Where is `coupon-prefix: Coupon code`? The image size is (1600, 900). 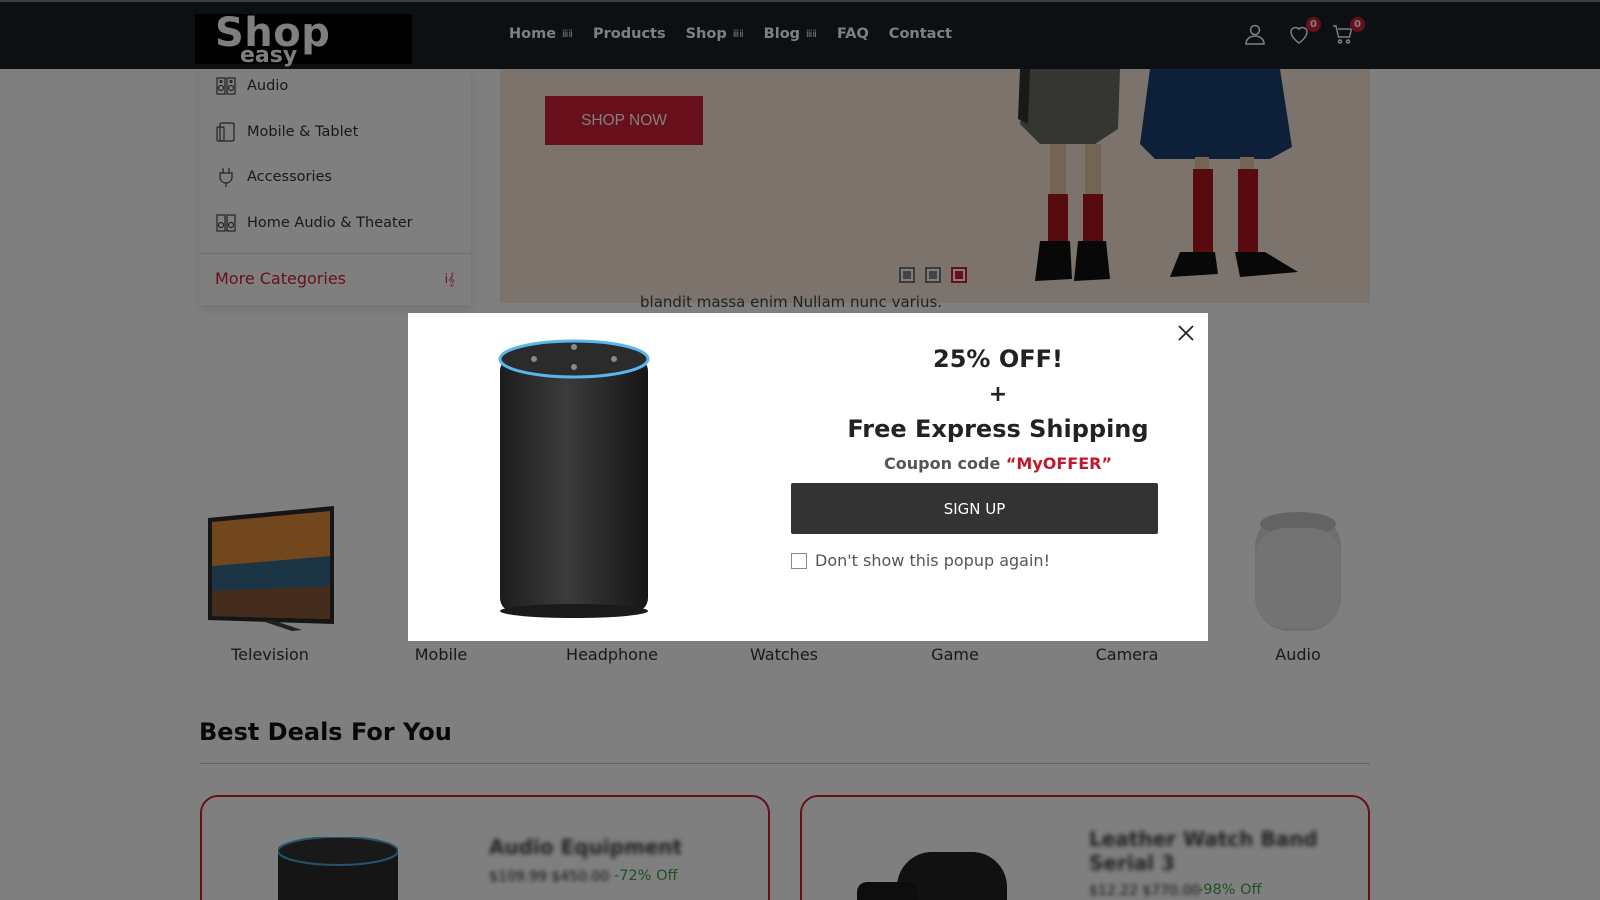 coupon-prefix: Coupon code is located at coordinates (945, 463).